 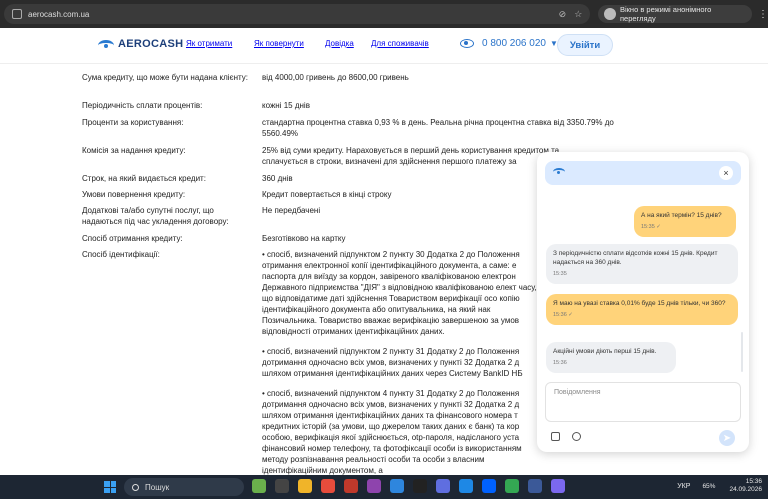 I want to click on row-key: Умови повернення кредиту:, so click(x=134, y=194).